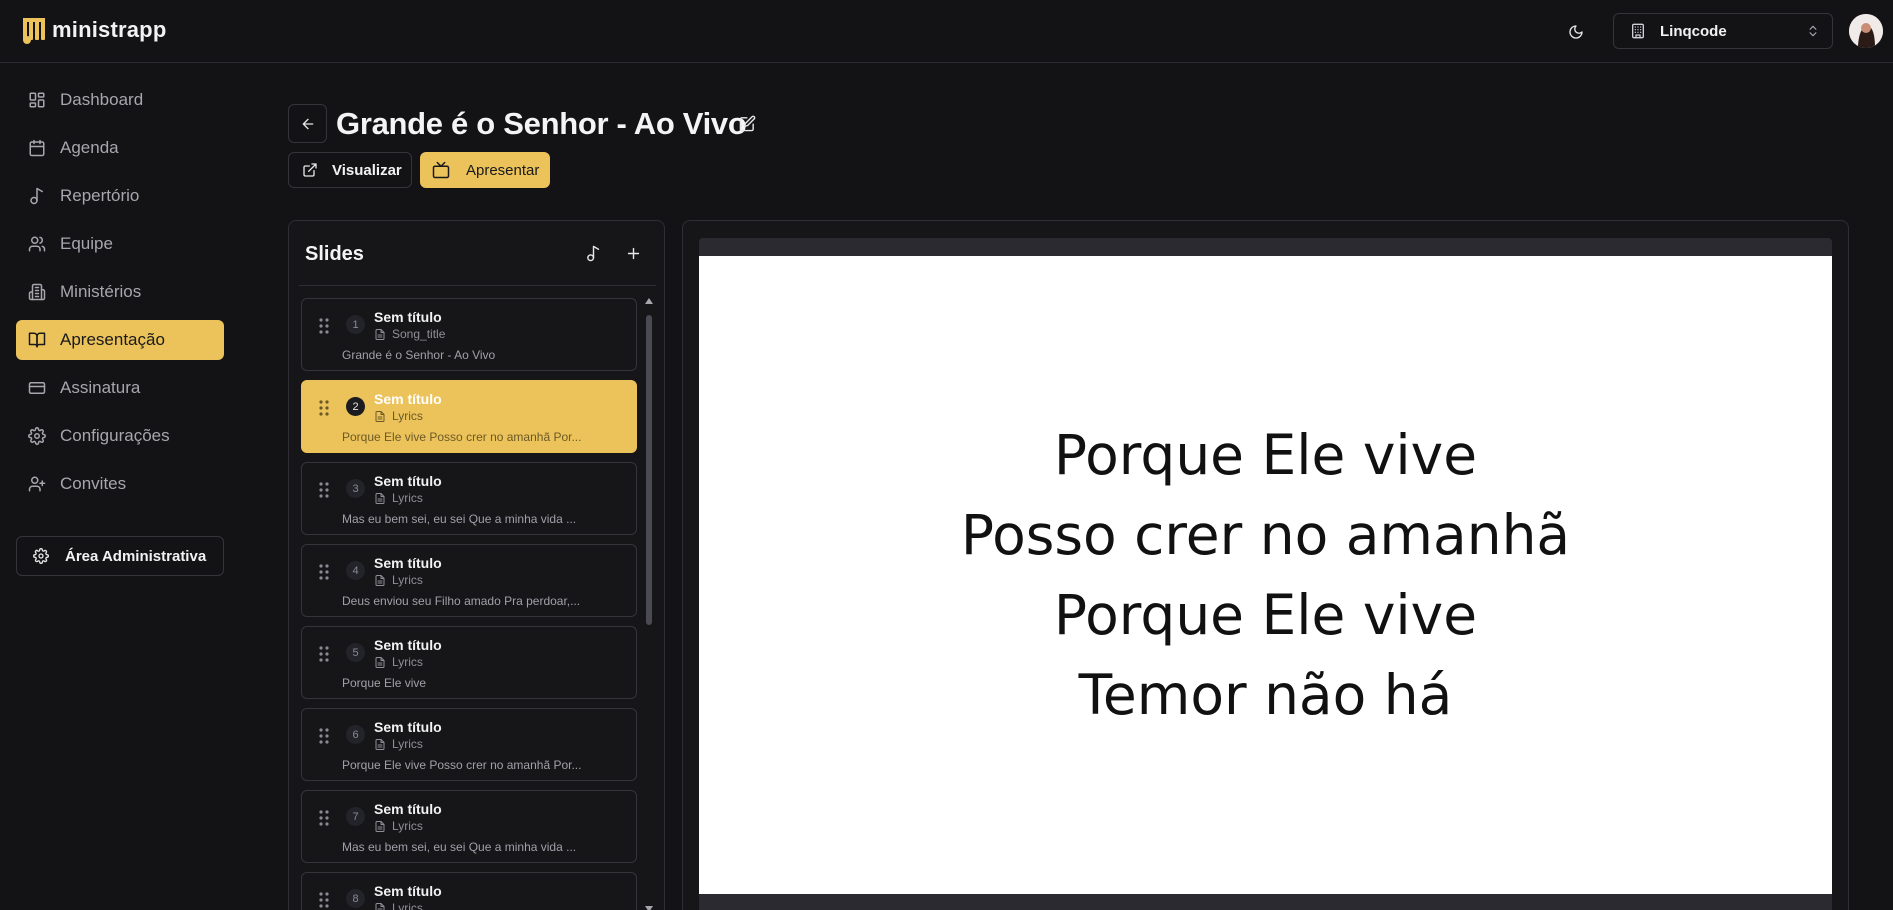 This screenshot has height=910, width=1893. What do you see at coordinates (37, 484) in the screenshot?
I see `user-plus-icon` at bounding box center [37, 484].